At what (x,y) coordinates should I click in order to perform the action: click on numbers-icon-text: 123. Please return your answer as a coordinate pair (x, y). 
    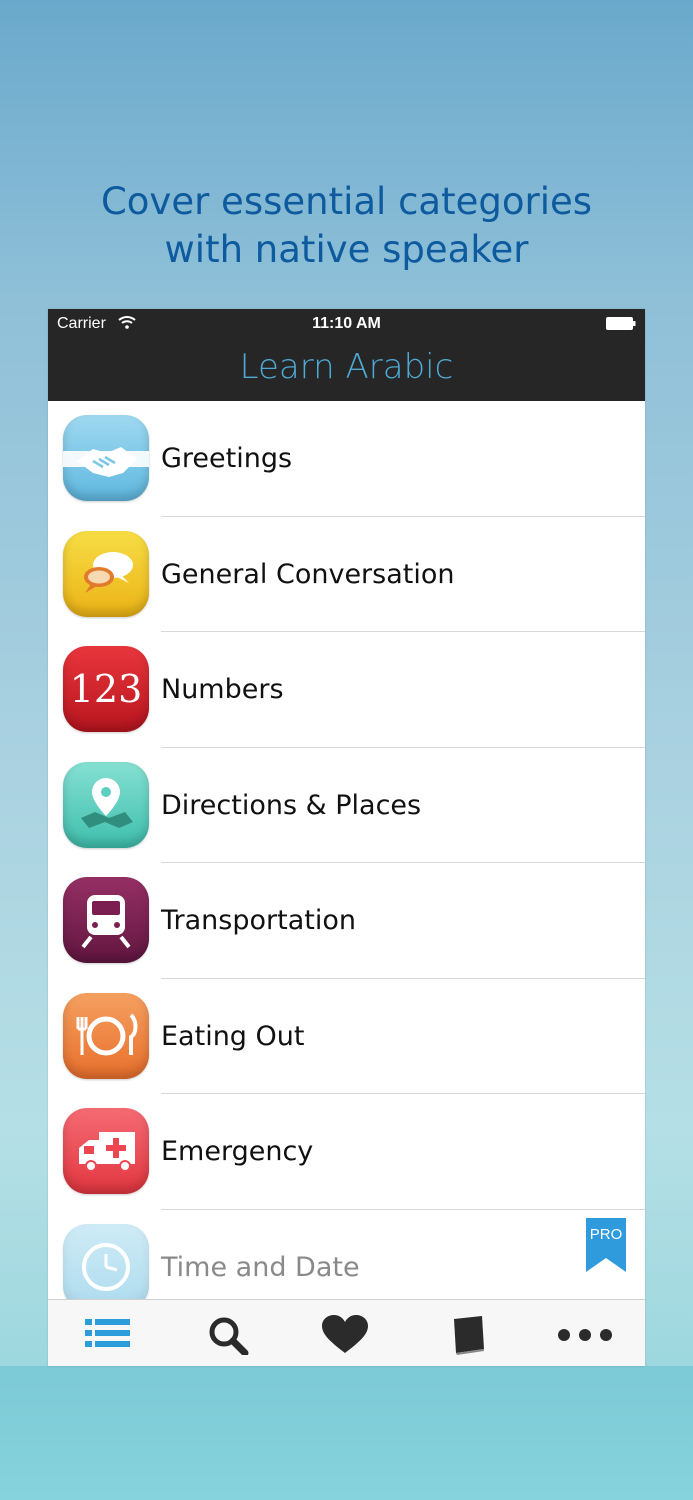
    Looking at the image, I should click on (106, 689).